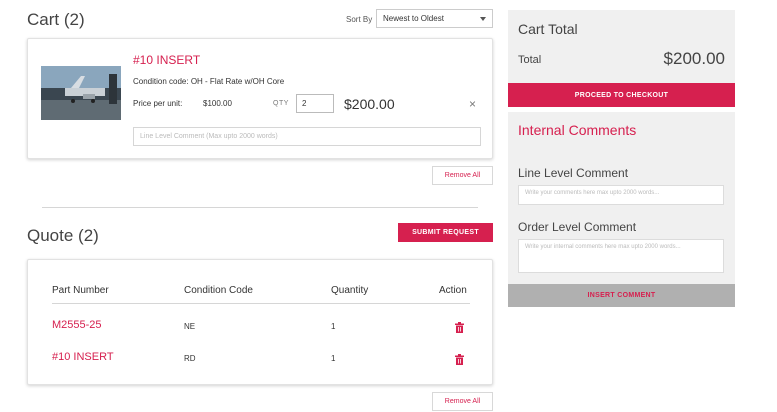 The image size is (777, 412). Describe the element at coordinates (453, 290) in the screenshot. I see `column-header-action: Action` at that location.